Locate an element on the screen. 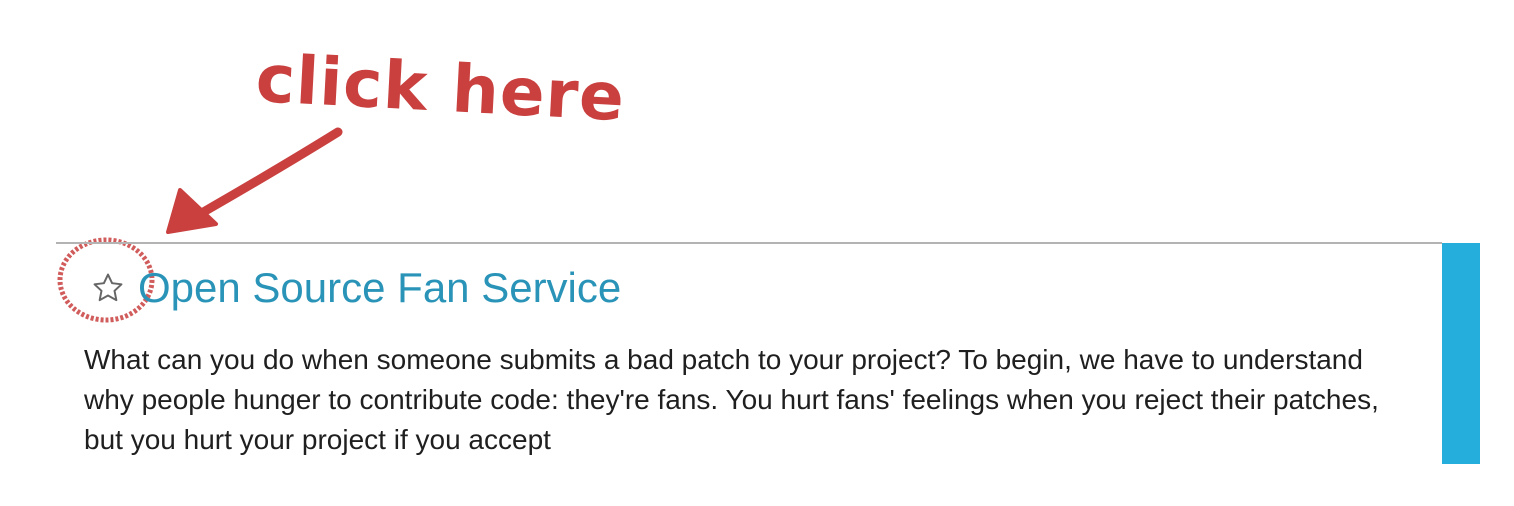 This screenshot has width=1514, height=506. article-title-row: Open Source Fan Service is located at coordinates (354, 288).